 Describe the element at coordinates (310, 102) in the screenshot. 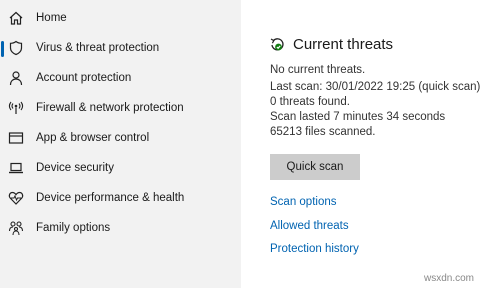

I see `threats-found-text: 0 threats found.` at that location.